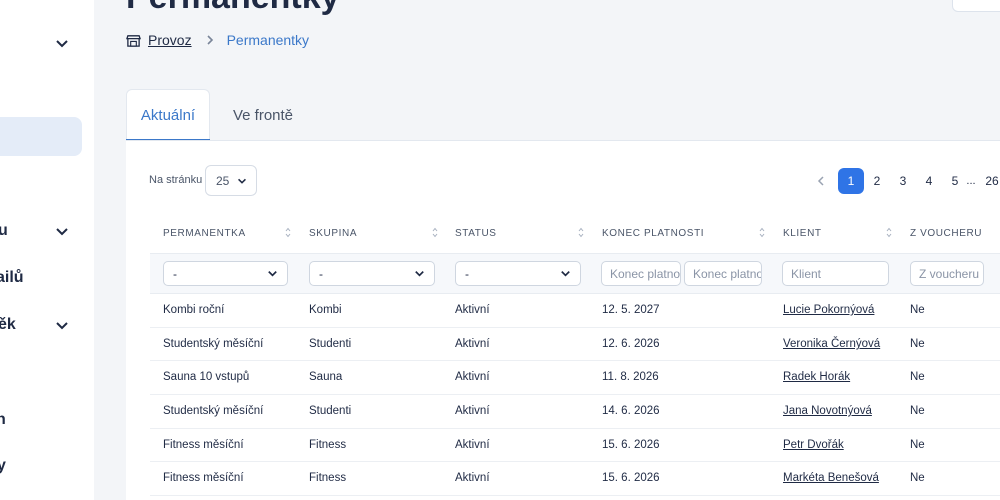  I want to click on sidebar-item-4: n, so click(3, 420).